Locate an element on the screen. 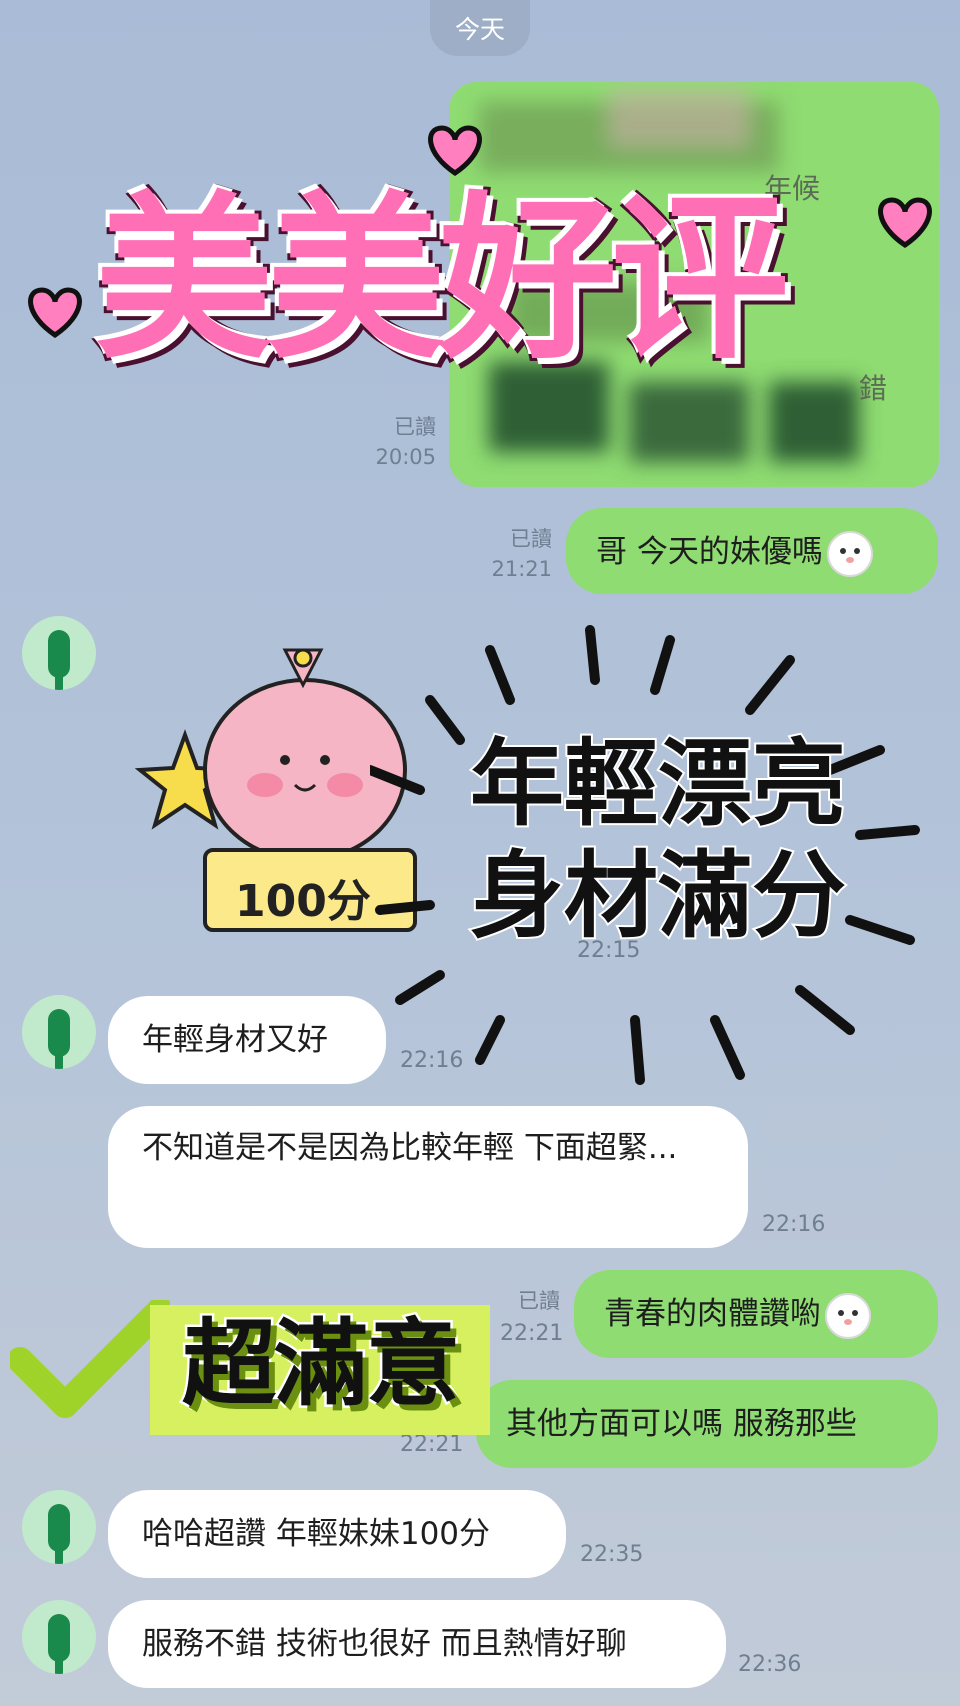  headline: 美美好评 is located at coordinates (442, 279).